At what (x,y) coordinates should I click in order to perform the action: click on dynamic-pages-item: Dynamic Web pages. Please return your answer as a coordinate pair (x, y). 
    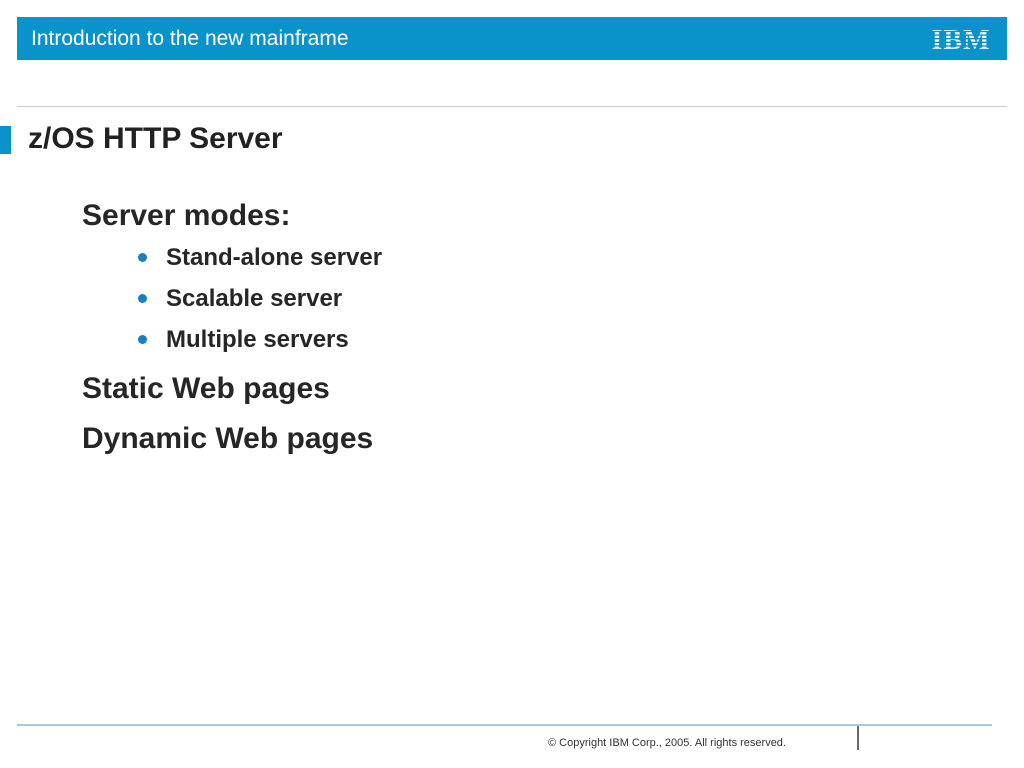
    Looking at the image, I should click on (228, 438).